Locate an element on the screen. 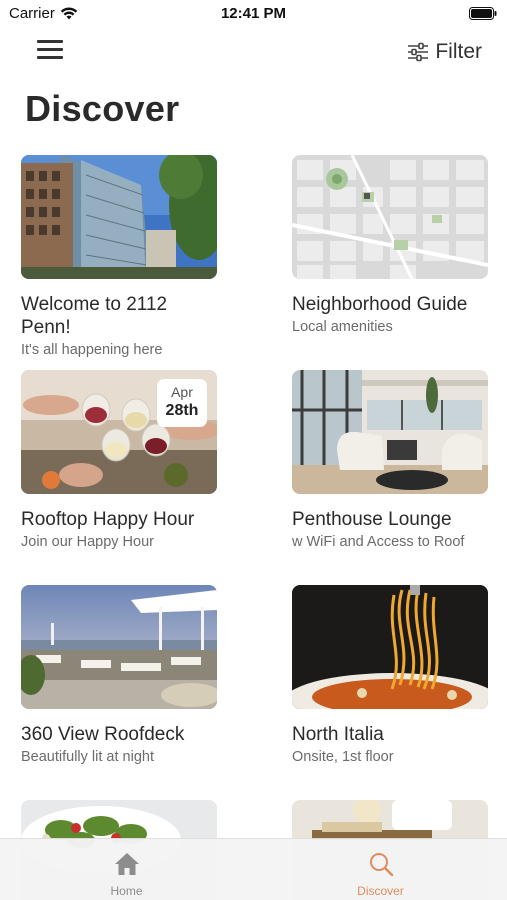 This screenshot has height=900, width=507. date-badge: Apr 28th is located at coordinates (182, 403).